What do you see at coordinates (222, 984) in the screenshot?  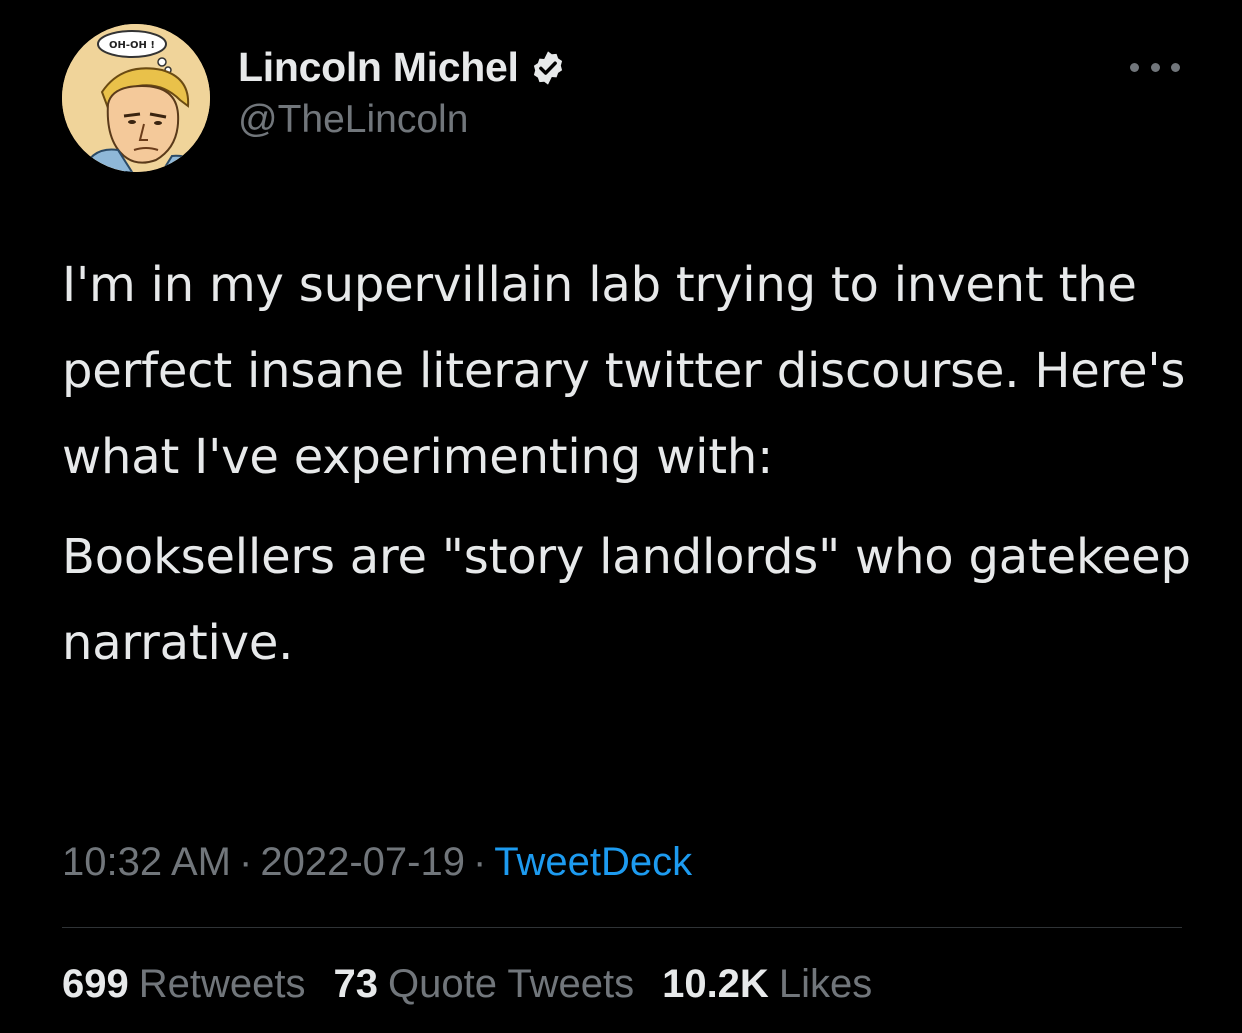 I see `retweets-label: Retweets` at bounding box center [222, 984].